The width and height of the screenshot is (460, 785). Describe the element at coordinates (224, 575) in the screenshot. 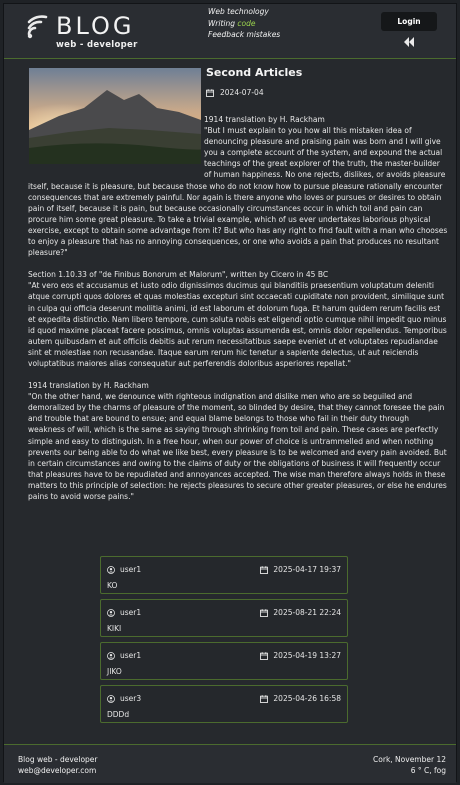

I see `comment-item: user1 2025-04-17 19:37 KO` at that location.